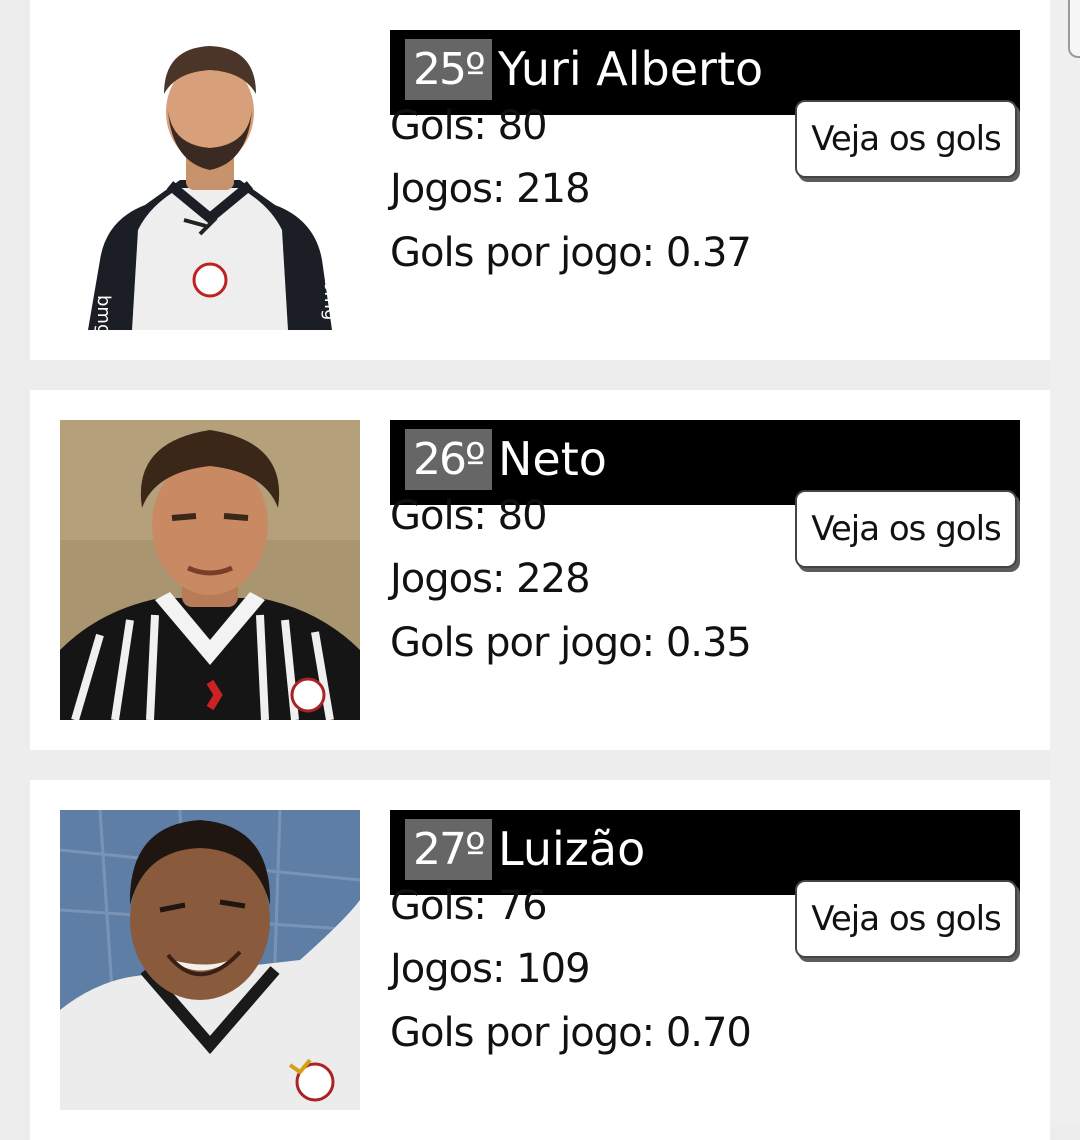  I want to click on games-value: 218, so click(553, 189).